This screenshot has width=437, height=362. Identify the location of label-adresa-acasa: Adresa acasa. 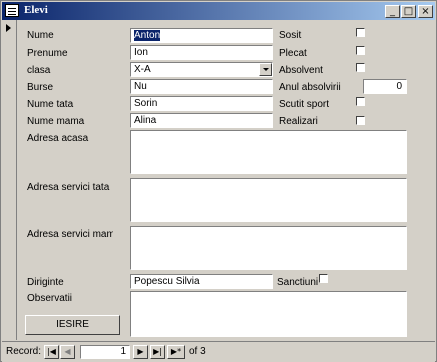
(58, 138).